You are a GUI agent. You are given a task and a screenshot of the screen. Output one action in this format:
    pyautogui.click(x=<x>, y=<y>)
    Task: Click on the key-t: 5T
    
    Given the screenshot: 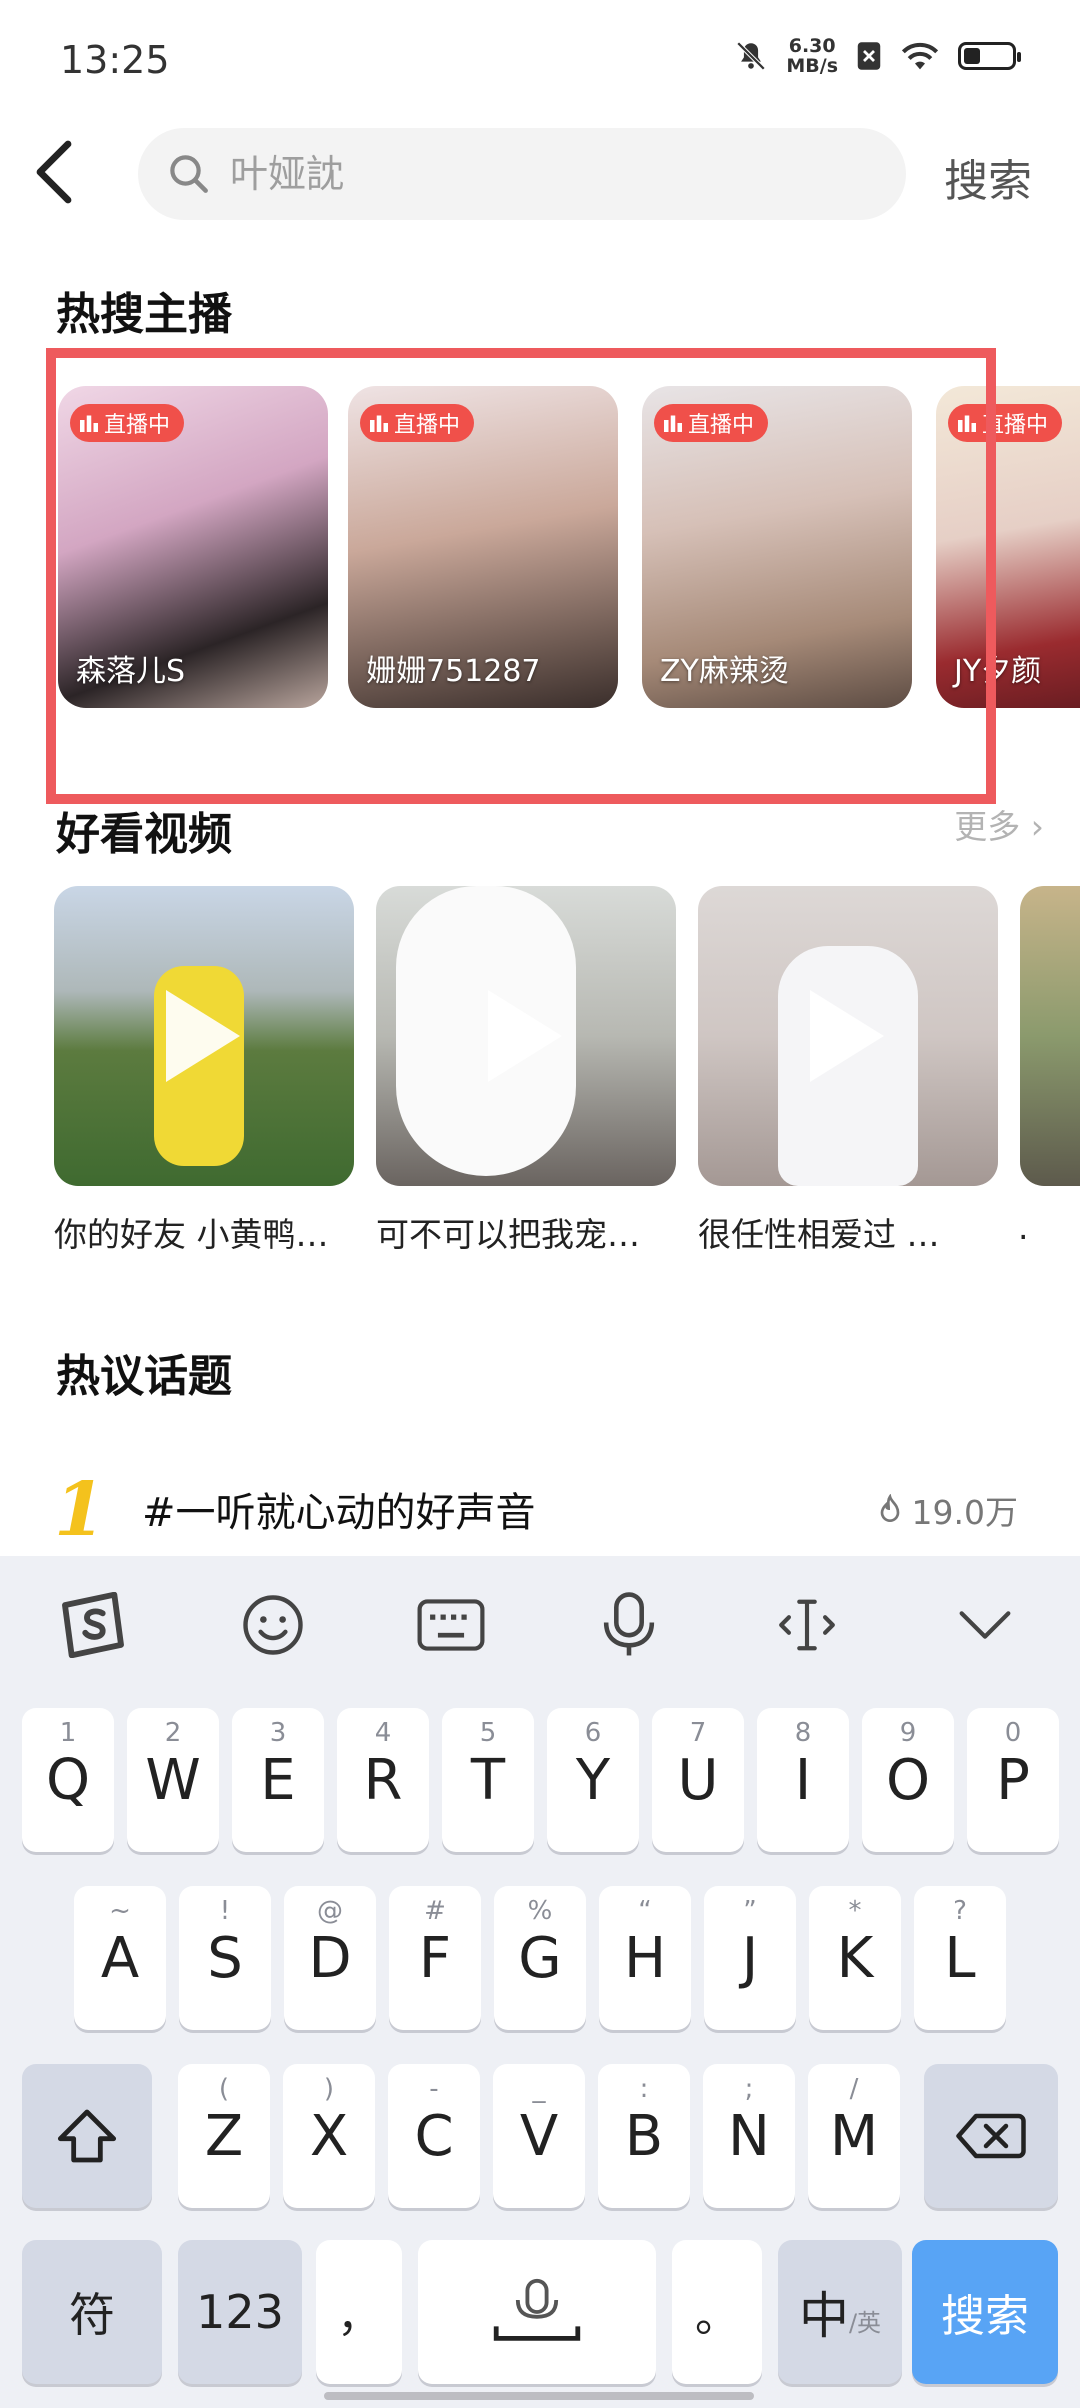 What is the action you would take?
    pyautogui.click(x=488, y=1780)
    